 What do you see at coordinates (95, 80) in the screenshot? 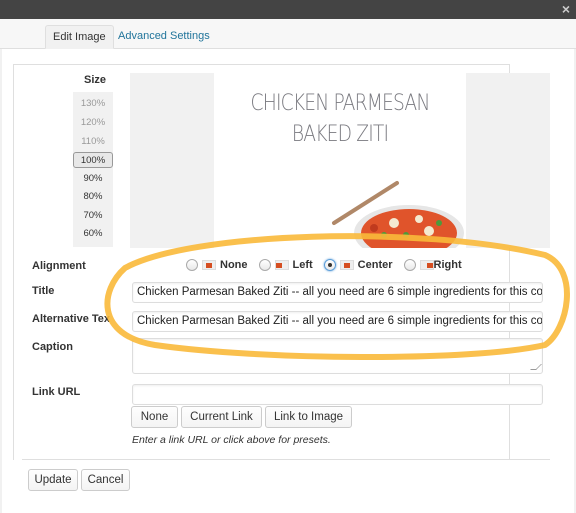
I see `size-label: Size` at bounding box center [95, 80].